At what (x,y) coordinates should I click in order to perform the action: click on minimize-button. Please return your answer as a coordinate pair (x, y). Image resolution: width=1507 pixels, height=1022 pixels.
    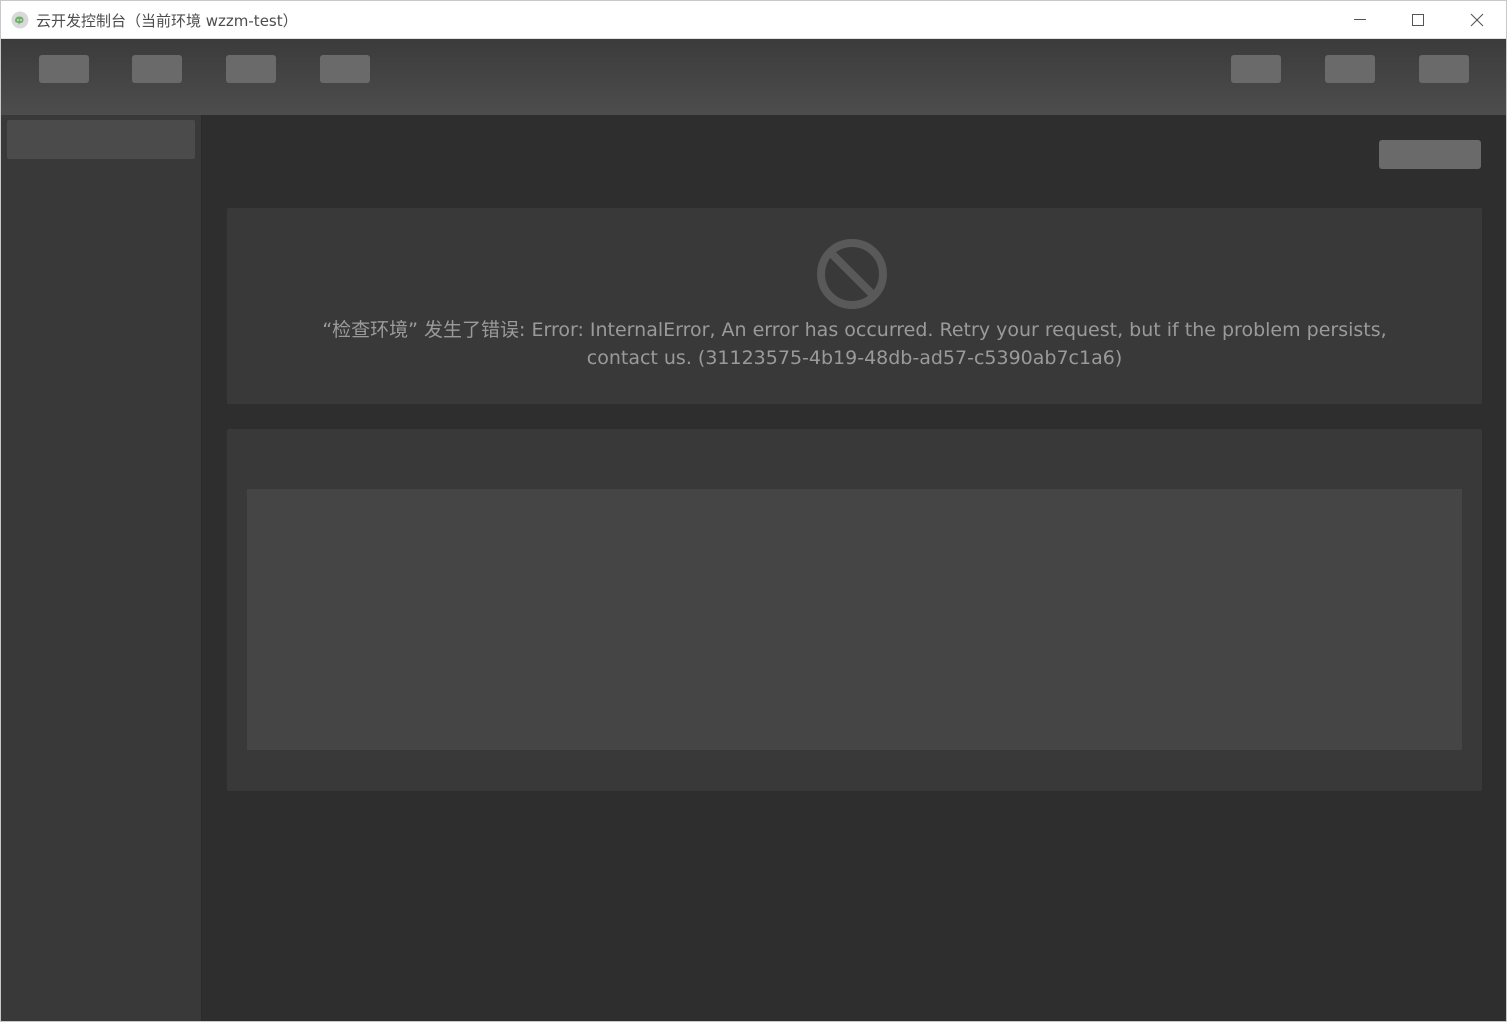
    Looking at the image, I should click on (1360, 19).